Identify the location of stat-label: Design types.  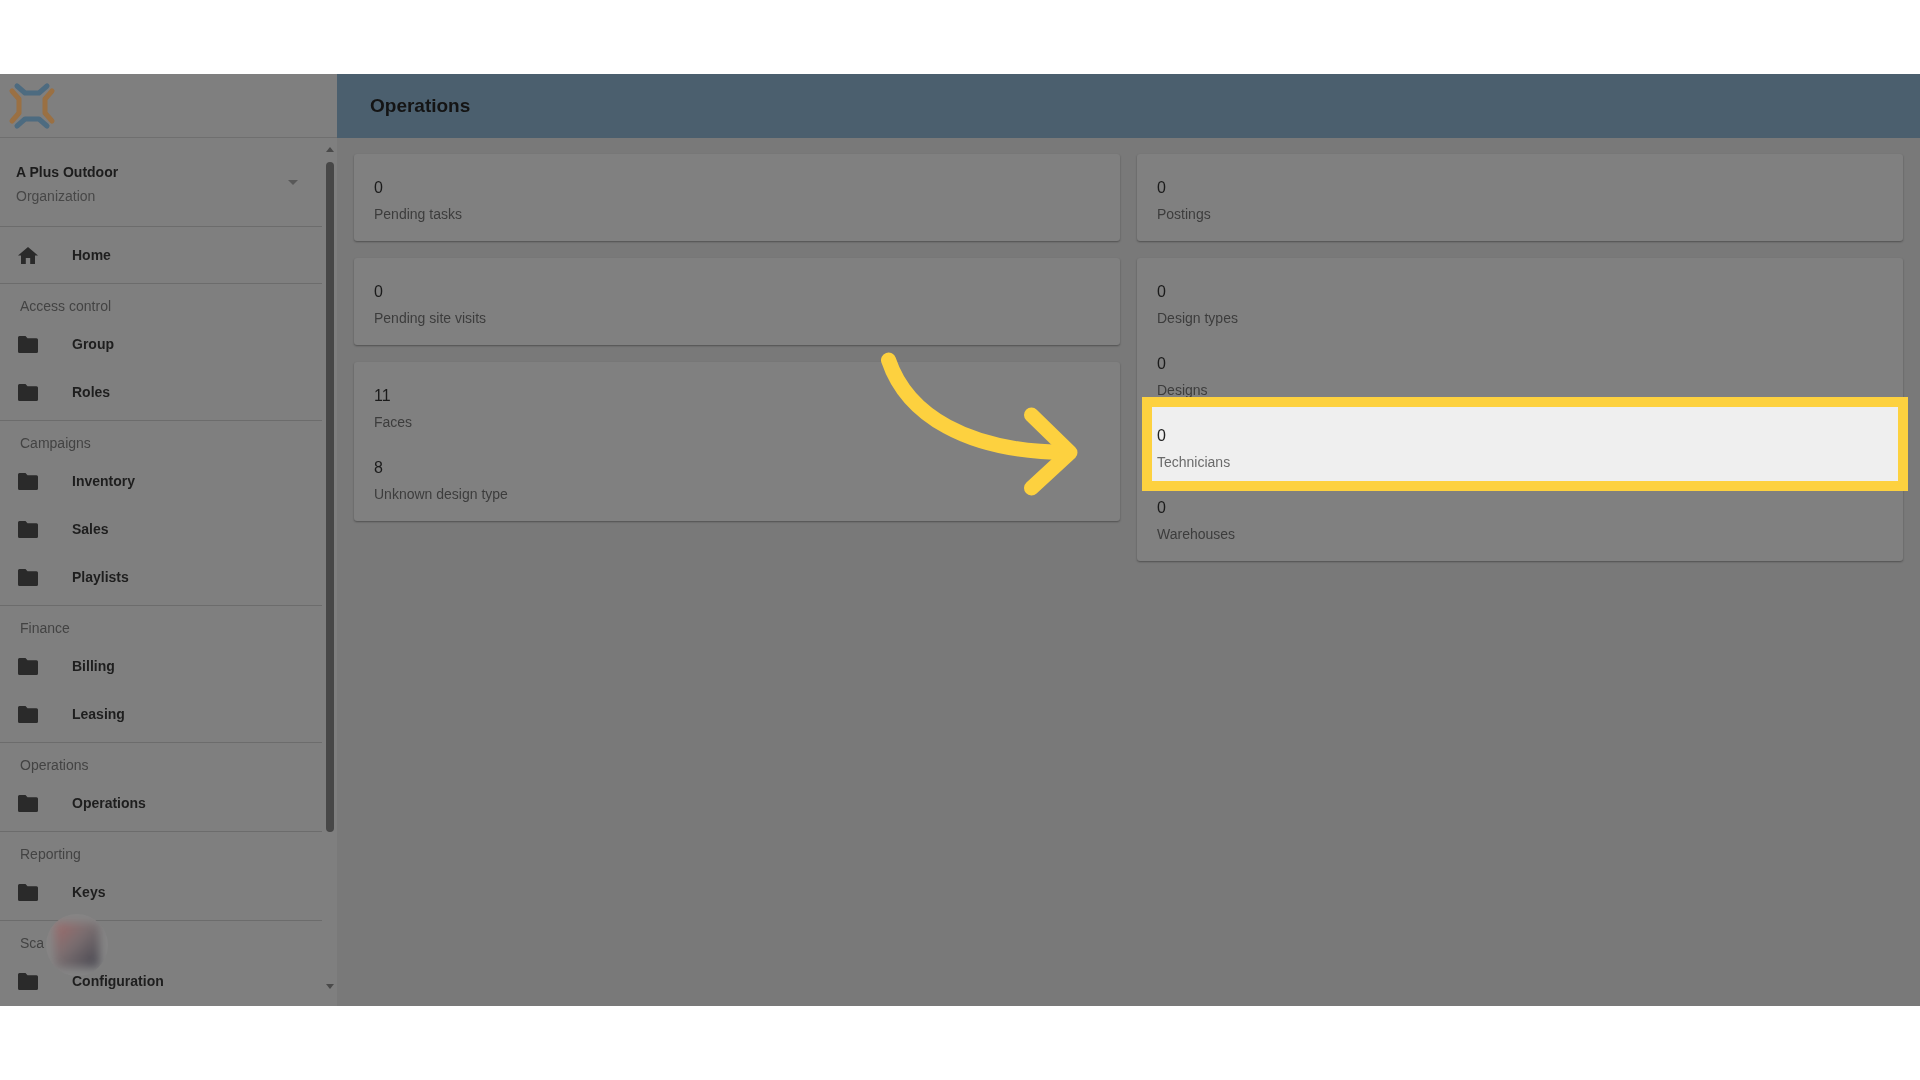
(1197, 318).